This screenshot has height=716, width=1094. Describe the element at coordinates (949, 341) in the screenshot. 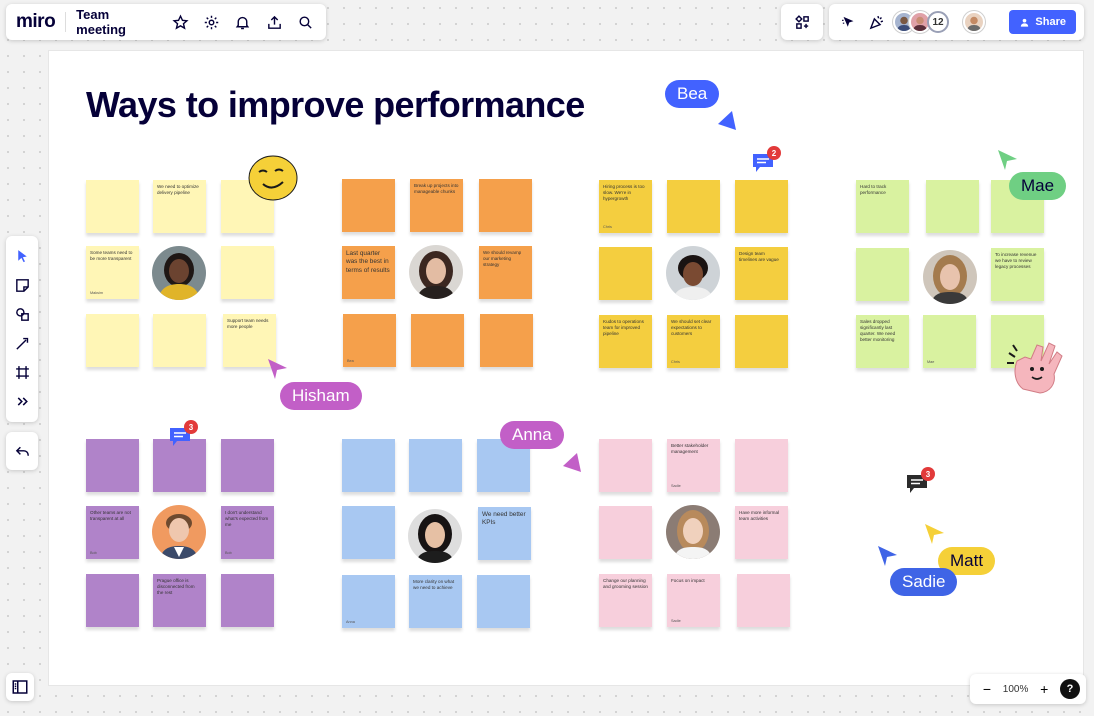

I see `sticky-note: Mae` at that location.